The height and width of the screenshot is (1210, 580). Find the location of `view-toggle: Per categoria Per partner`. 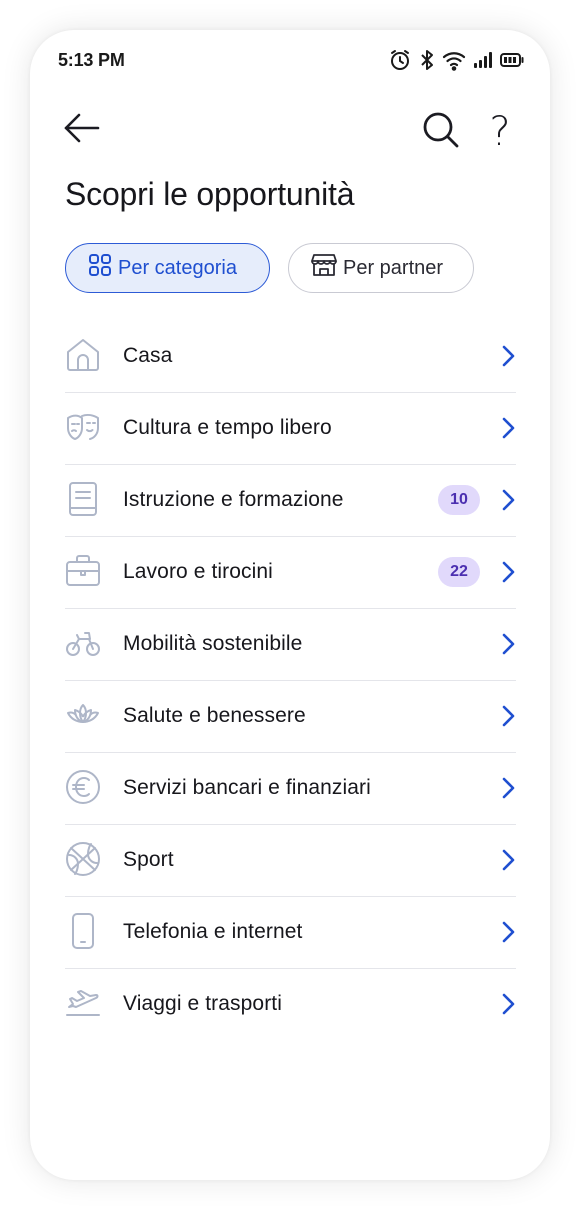

view-toggle: Per categoria Per partner is located at coordinates (269, 268).